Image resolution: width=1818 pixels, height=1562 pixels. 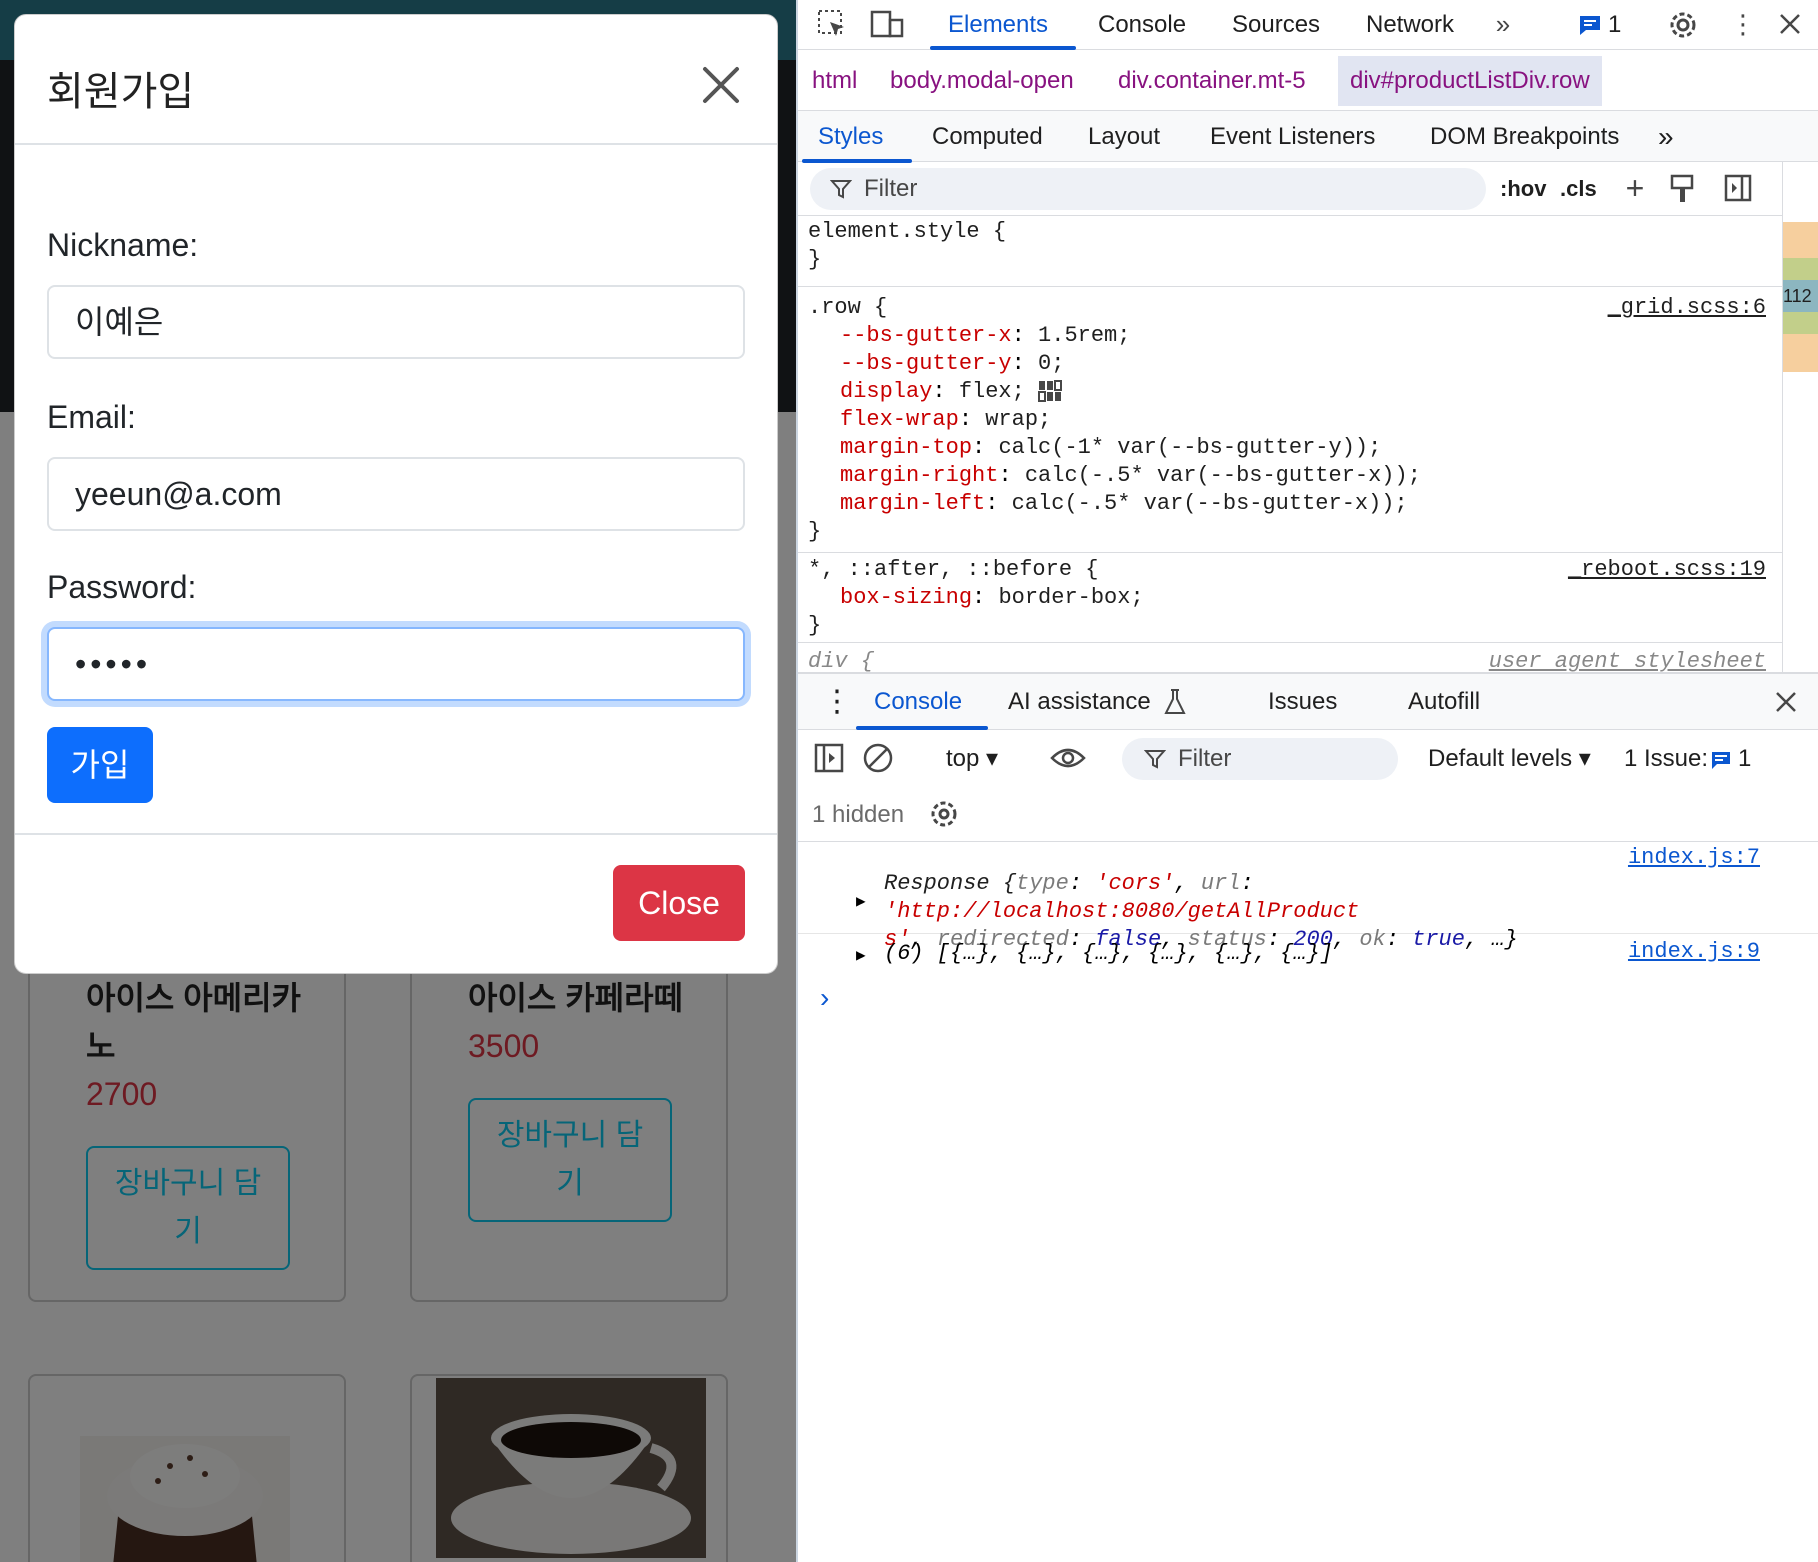 I want to click on log-source-link: index.js:9, so click(x=1694, y=952).